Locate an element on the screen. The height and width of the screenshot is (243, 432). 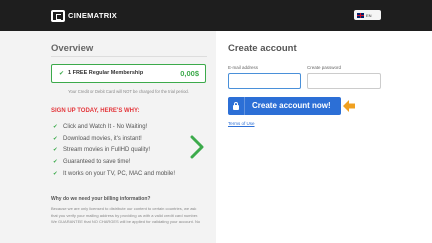
plan-summary: ✔ 1 FREE Regular Membership 0,00$ is located at coordinates (128, 73).